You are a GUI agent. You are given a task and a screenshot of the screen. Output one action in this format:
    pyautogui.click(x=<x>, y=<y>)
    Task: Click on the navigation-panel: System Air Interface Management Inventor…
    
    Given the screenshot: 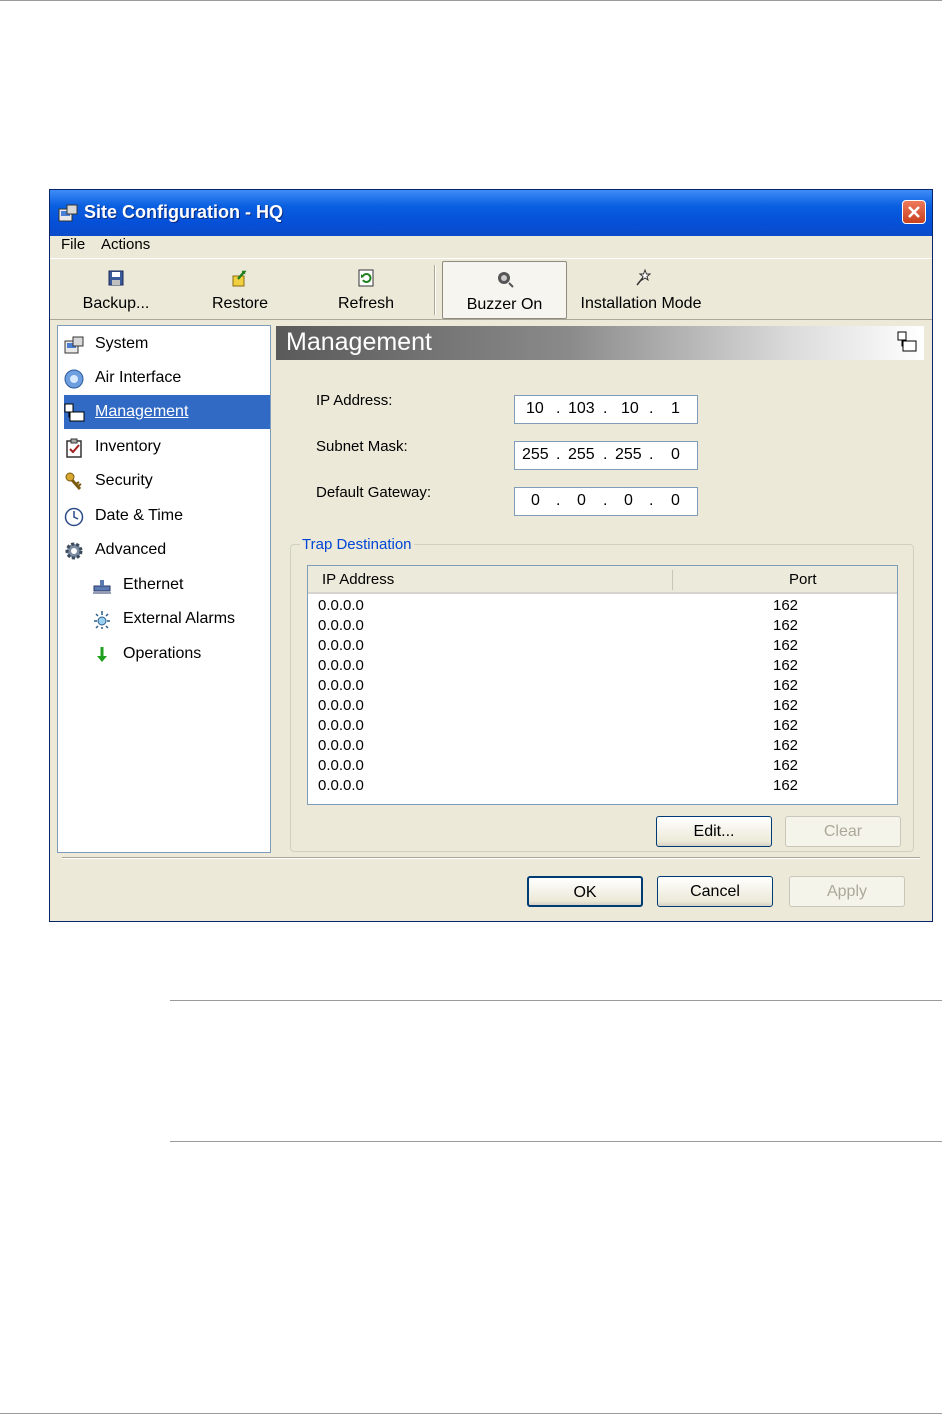 What is the action you would take?
    pyautogui.click(x=164, y=589)
    